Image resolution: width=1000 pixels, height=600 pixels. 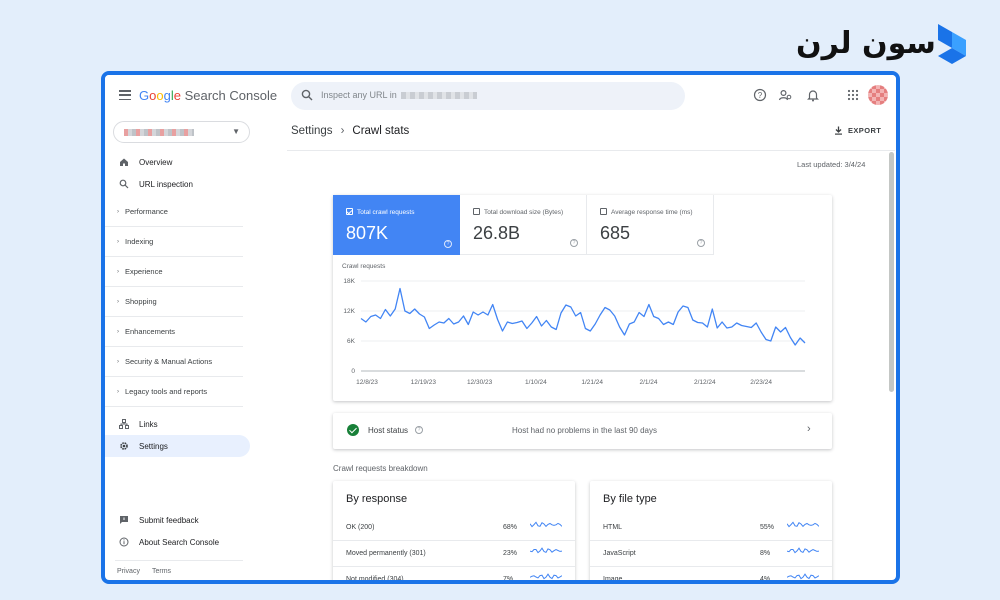 I want to click on sidebar-group-shopping: › Shopping, so click(x=174, y=302).